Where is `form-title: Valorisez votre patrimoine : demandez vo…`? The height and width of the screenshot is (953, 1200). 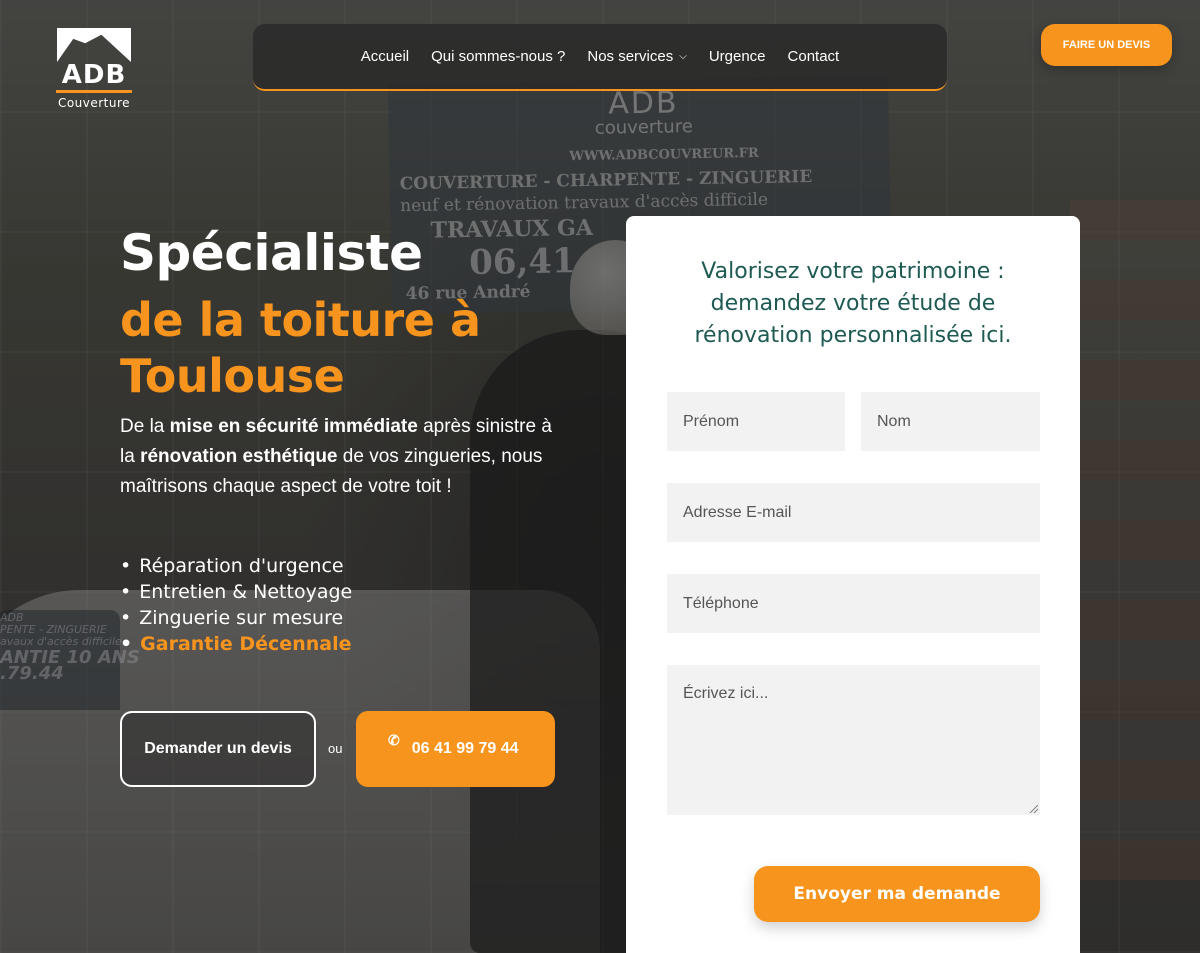
form-title: Valorisez votre patrimoine : demandez vo… is located at coordinates (853, 303).